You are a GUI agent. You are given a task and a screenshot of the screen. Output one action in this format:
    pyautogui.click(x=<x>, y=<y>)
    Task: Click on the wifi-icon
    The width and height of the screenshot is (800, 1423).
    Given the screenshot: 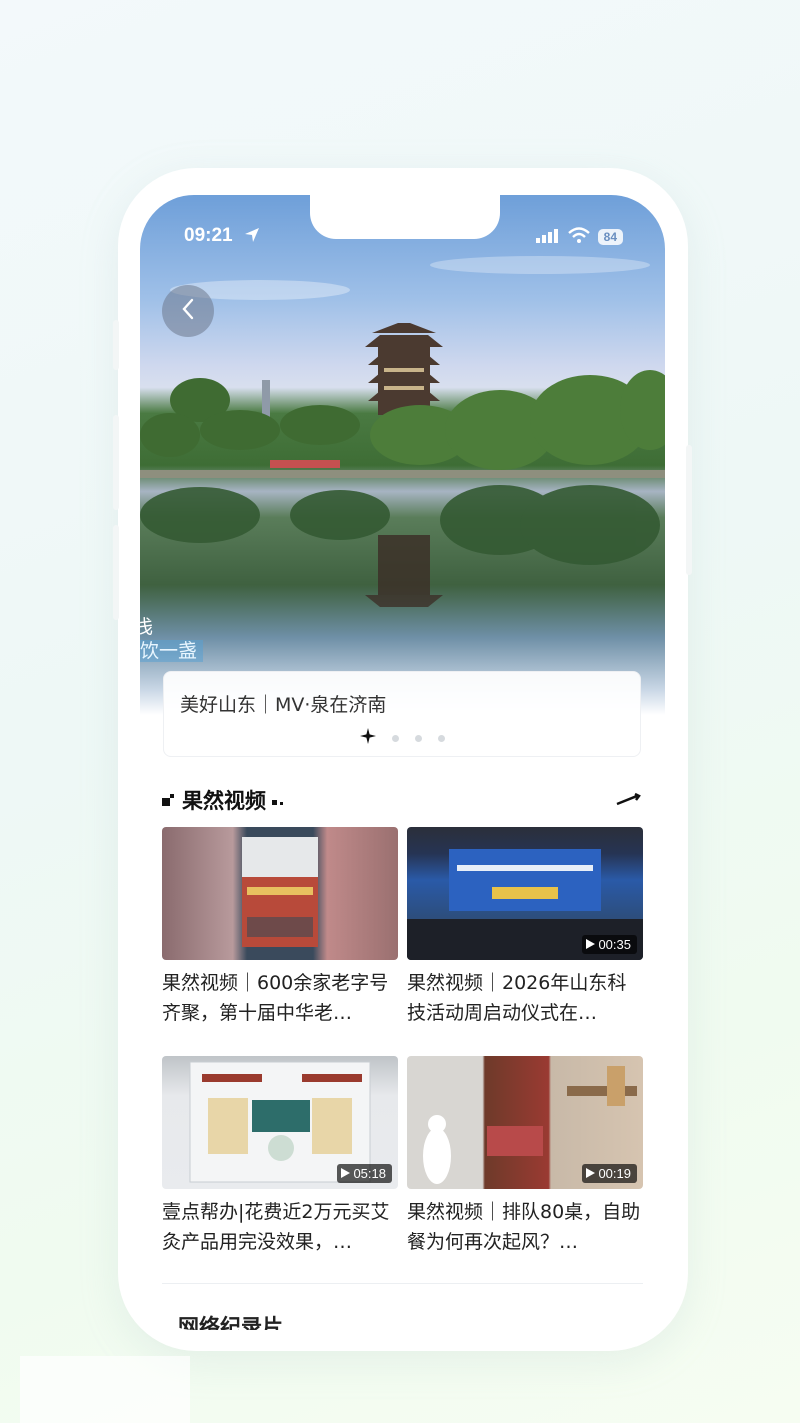 What is the action you would take?
    pyautogui.click(x=578, y=237)
    